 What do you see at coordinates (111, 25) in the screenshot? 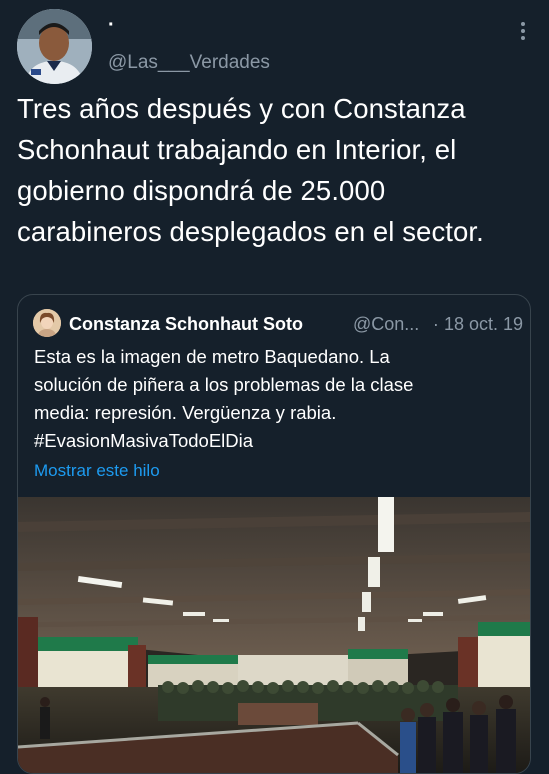
I see `display-name: ·` at bounding box center [111, 25].